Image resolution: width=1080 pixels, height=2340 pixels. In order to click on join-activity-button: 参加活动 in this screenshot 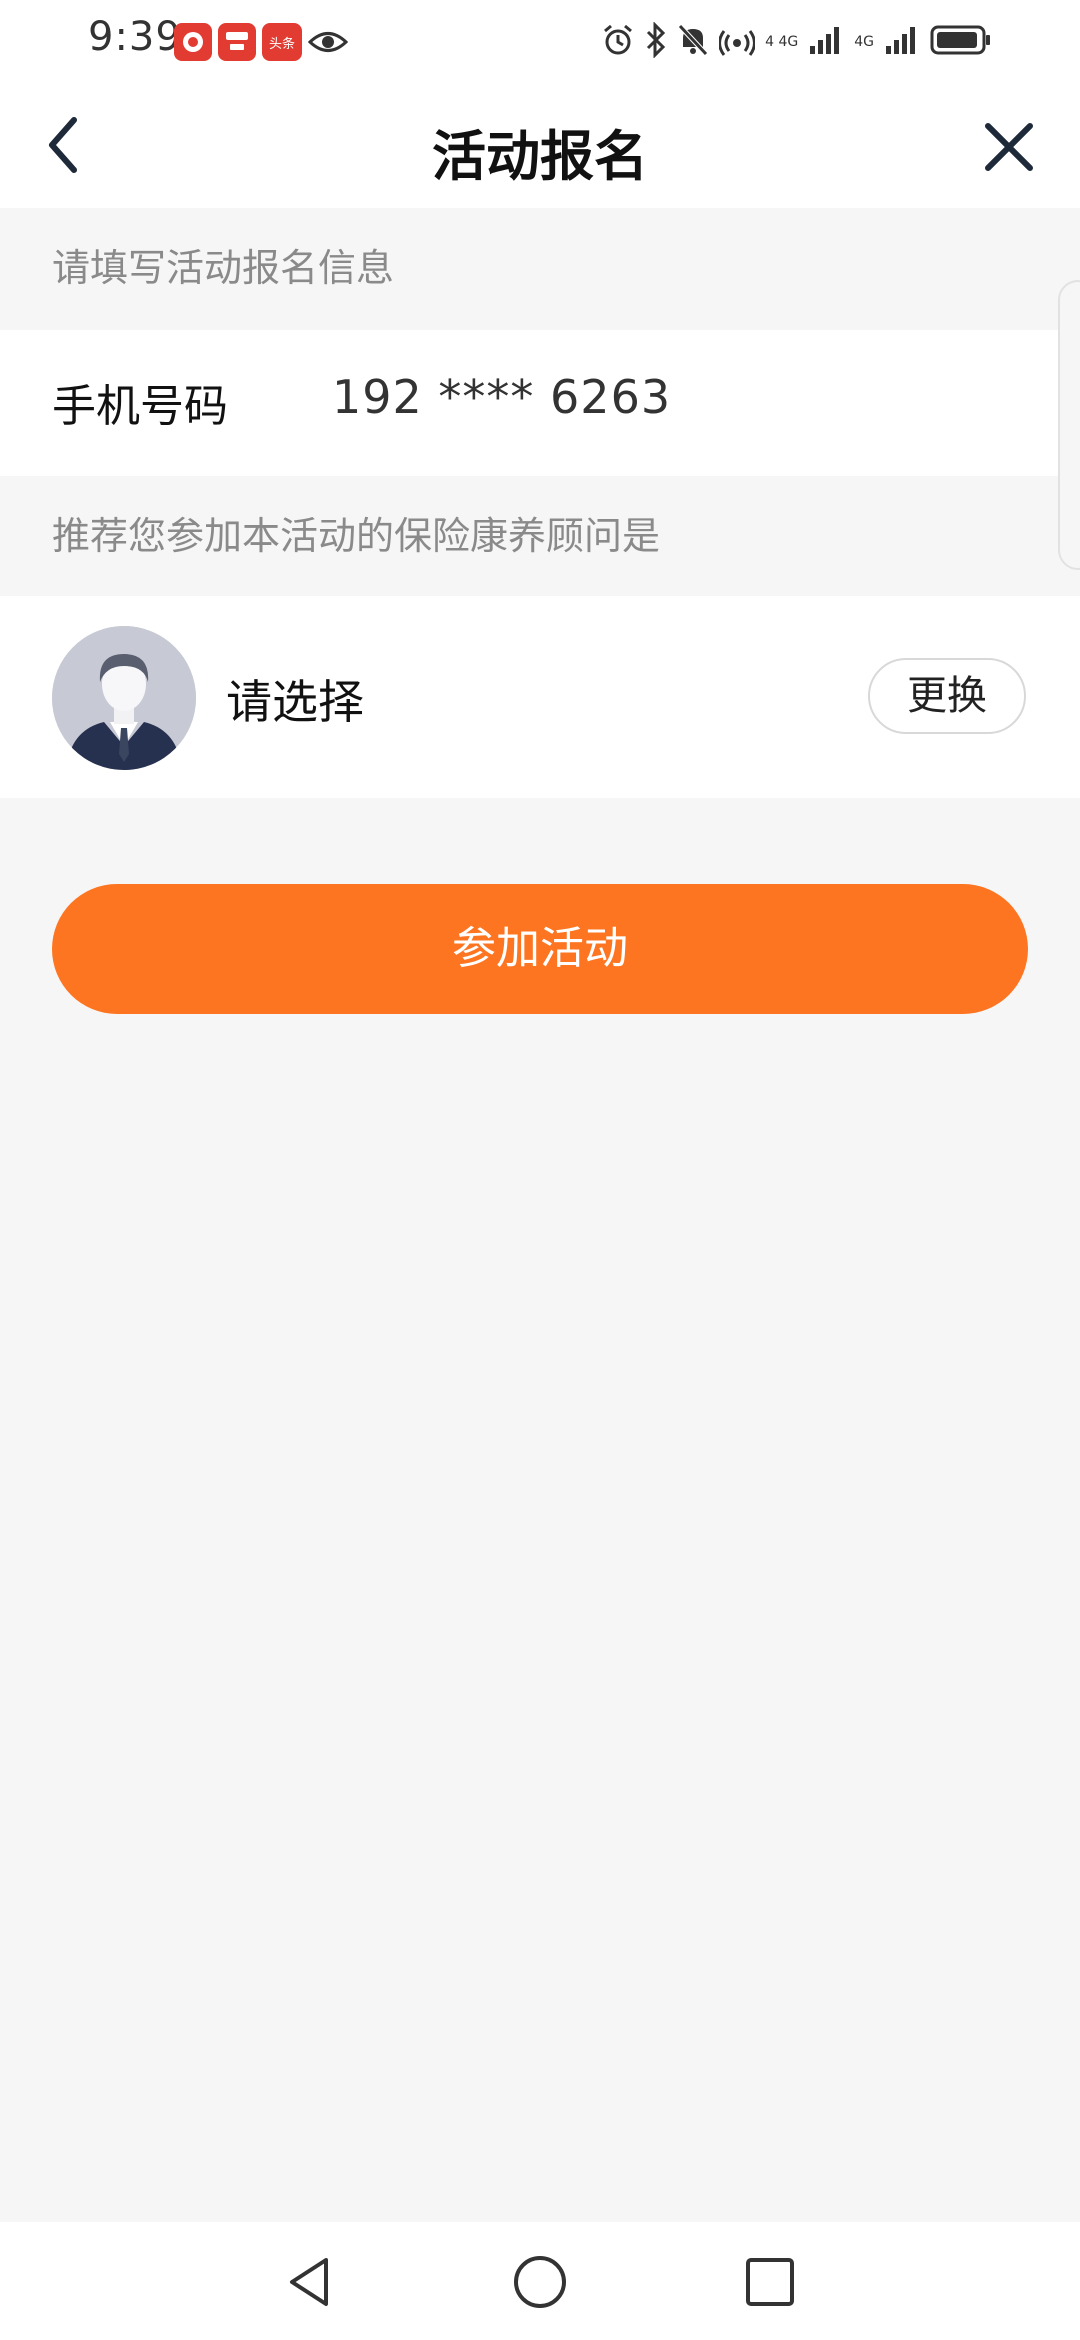, I will do `click(540, 949)`.